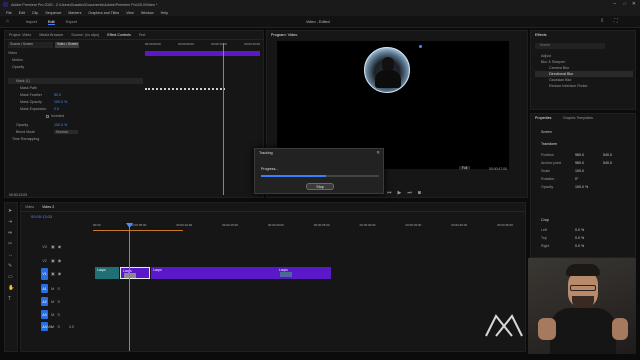 The image size is (640, 360). What do you see at coordinates (135, 273) in the screenshot?
I see `clip-v1-selected: Loops` at bounding box center [135, 273].